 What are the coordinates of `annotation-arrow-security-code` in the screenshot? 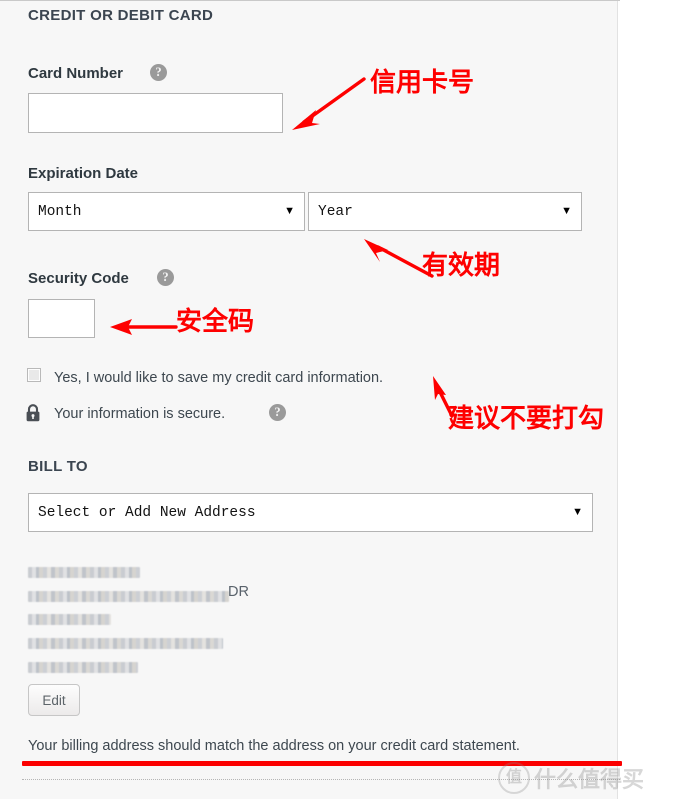 It's located at (144, 327).